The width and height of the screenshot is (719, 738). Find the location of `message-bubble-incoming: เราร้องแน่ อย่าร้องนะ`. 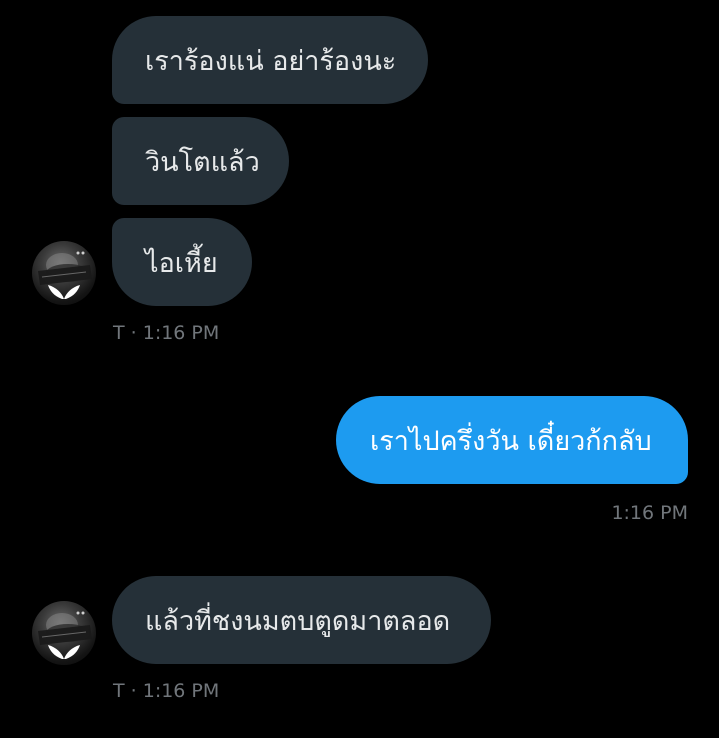

message-bubble-incoming: เราร้องแน่ อย่าร้องนะ is located at coordinates (270, 60).